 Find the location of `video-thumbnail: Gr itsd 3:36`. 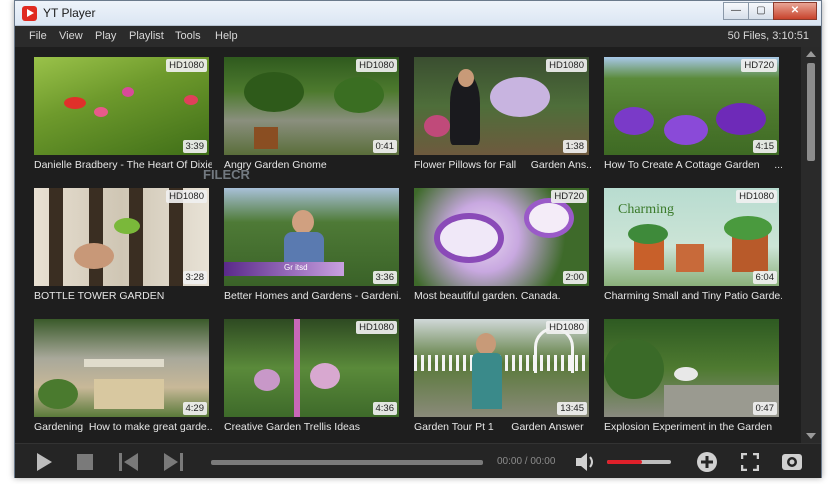

video-thumbnail: Gr itsd 3:36 is located at coordinates (311, 237).